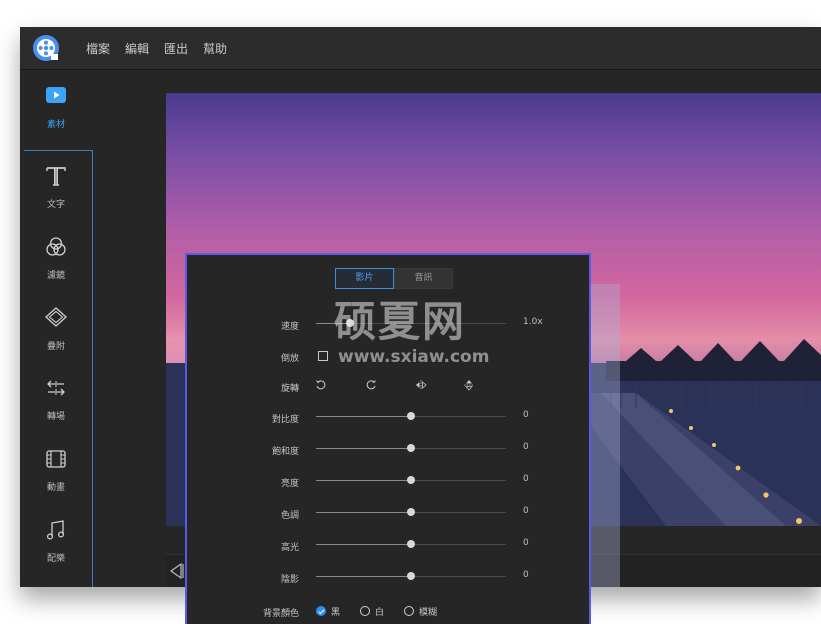  I want to click on brightness-slider, so click(411, 481).